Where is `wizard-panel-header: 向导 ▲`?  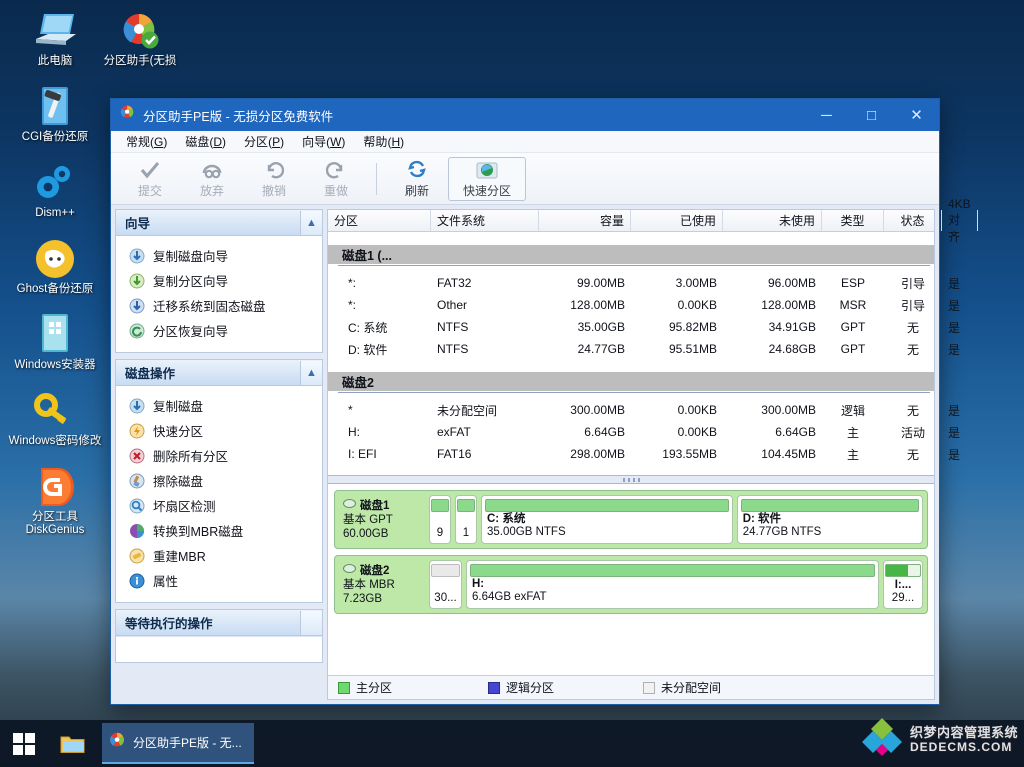 wizard-panel-header: 向导 ▲ is located at coordinates (219, 223).